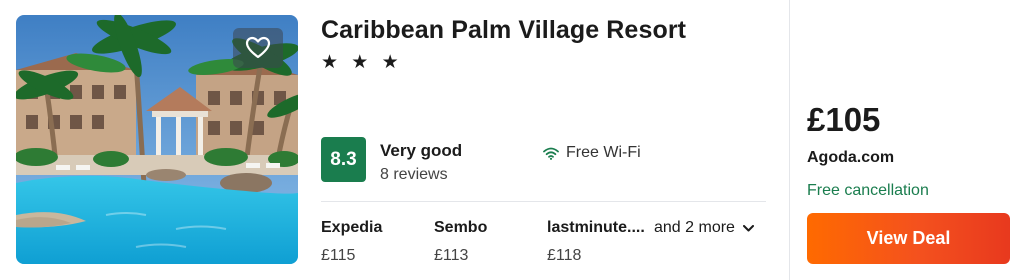  What do you see at coordinates (421, 150) in the screenshot?
I see `rating-label: Very good` at bounding box center [421, 150].